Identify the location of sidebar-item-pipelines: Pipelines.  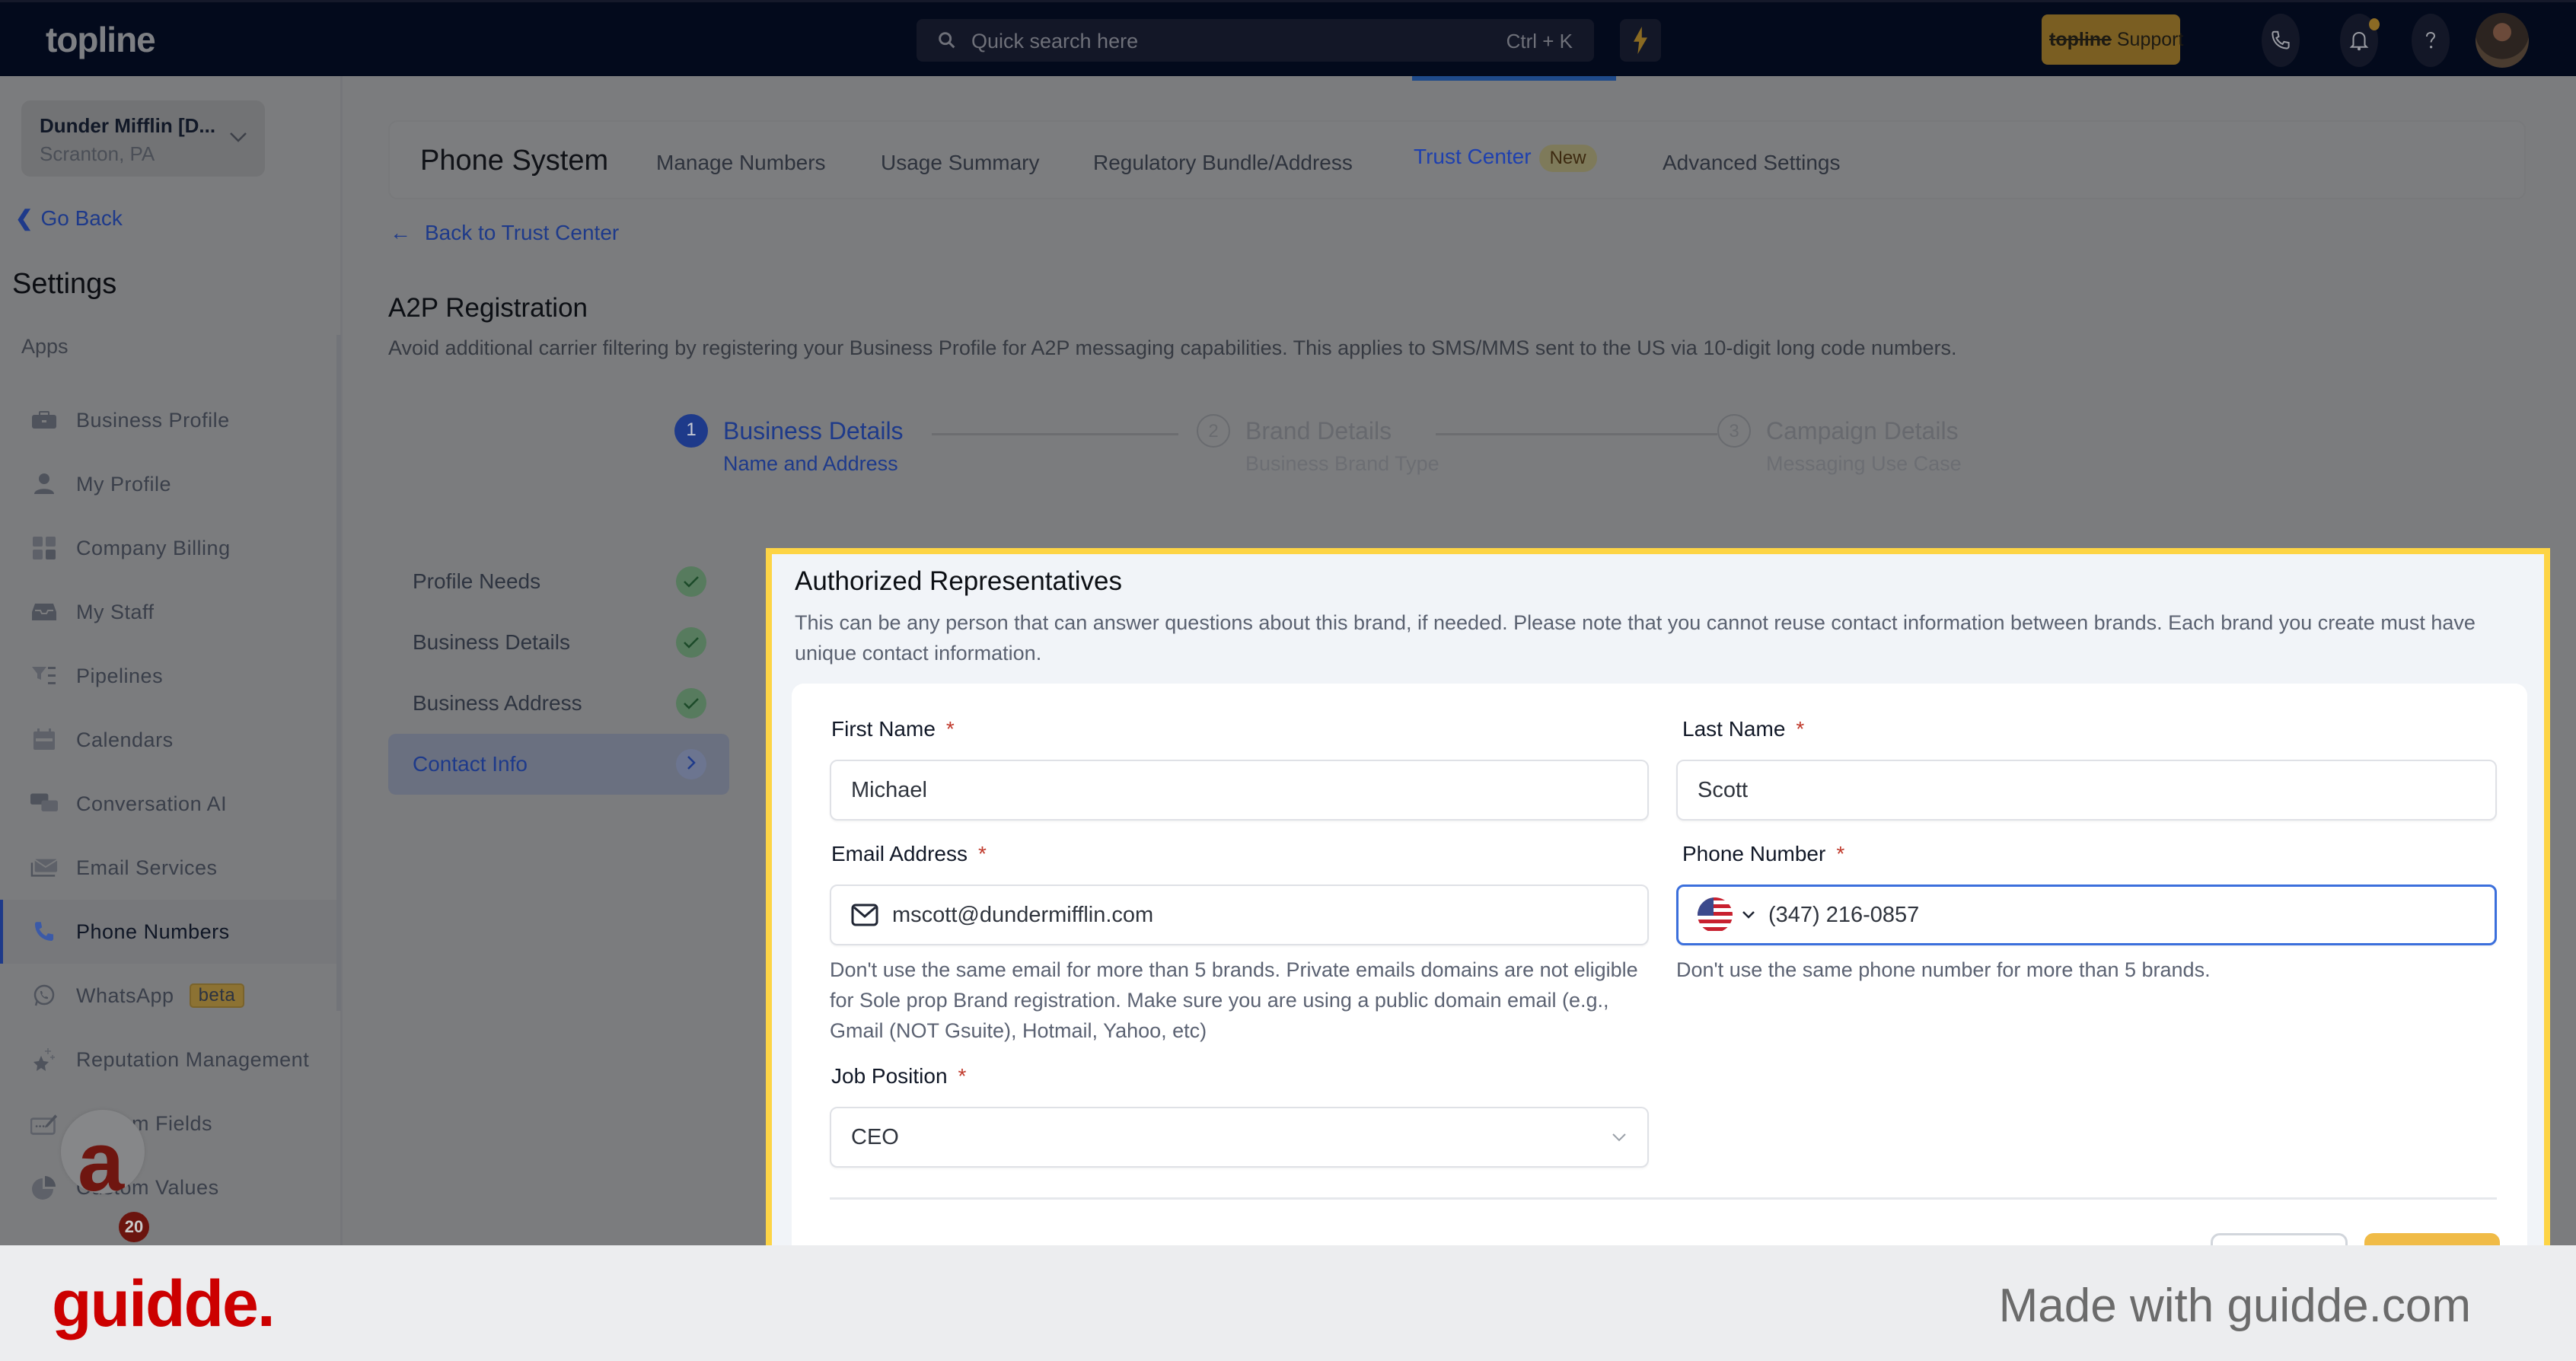
(170, 676).